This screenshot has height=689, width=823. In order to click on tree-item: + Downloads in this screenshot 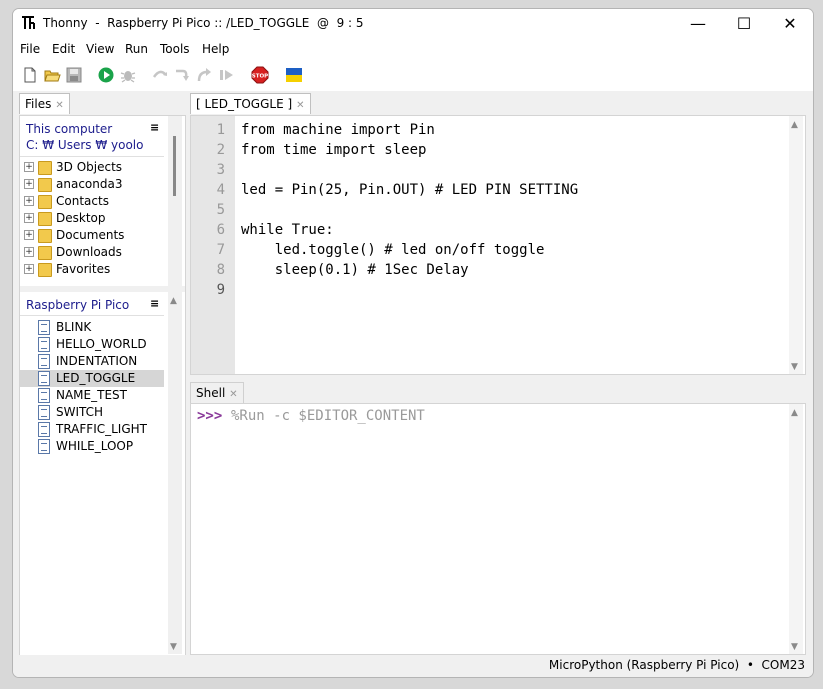, I will do `click(99, 252)`.